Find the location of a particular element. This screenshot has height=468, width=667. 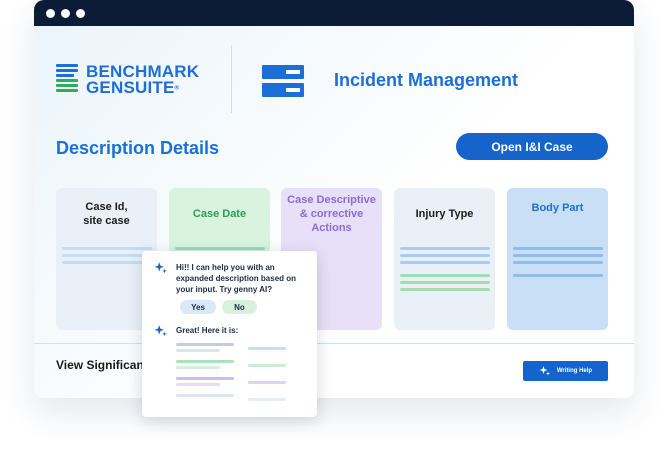

card-title: Injury Type is located at coordinates (444, 214).